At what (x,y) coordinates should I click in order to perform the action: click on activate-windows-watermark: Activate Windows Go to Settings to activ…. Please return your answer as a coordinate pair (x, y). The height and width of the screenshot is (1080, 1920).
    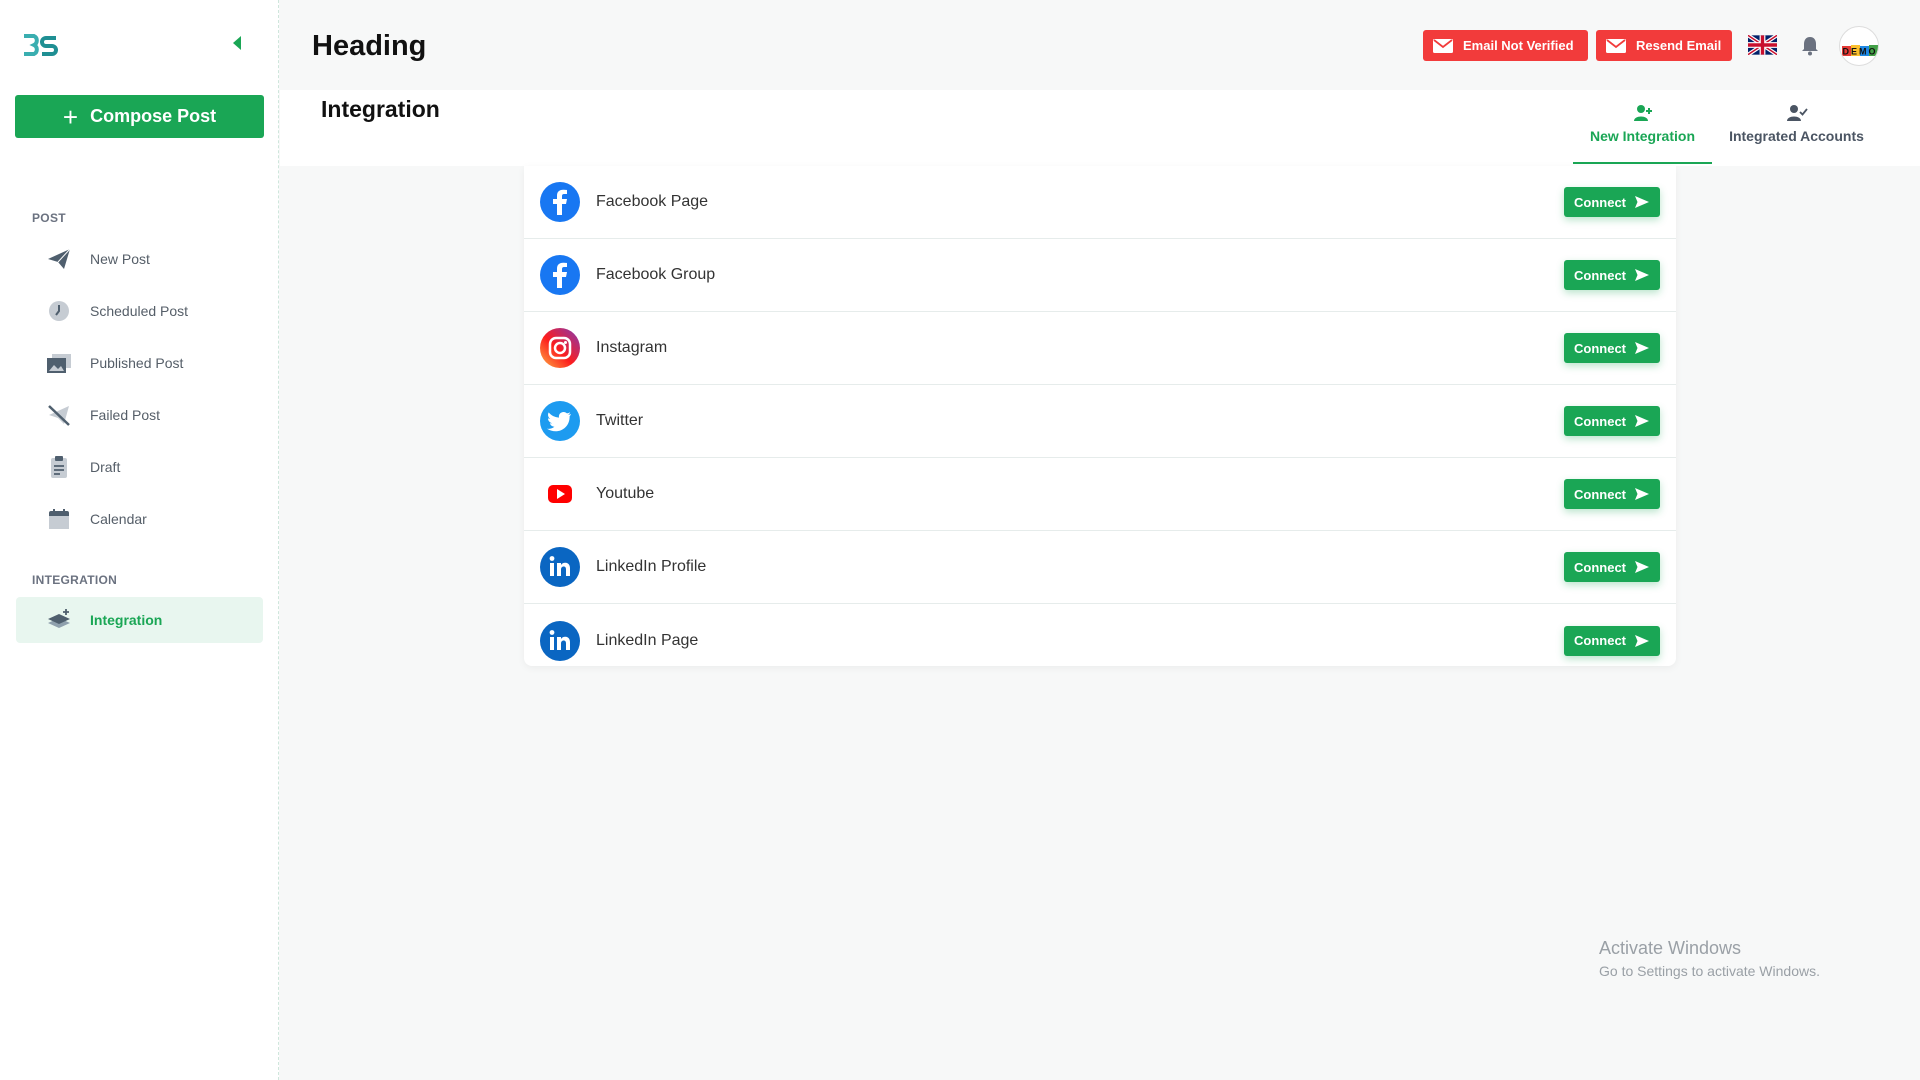
    Looking at the image, I should click on (1709, 958).